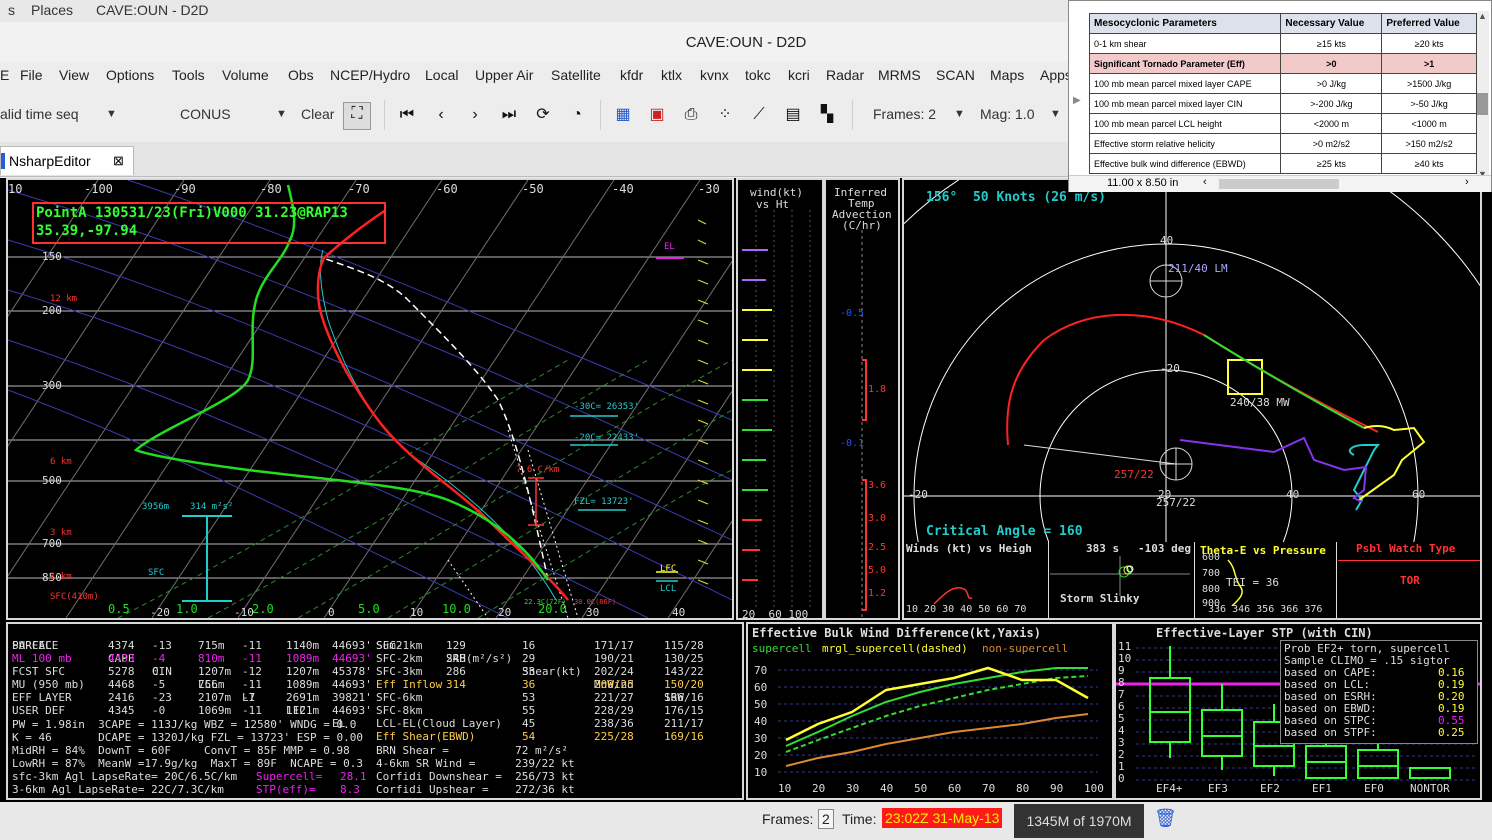 The height and width of the screenshot is (840, 1492). What do you see at coordinates (42, 658) in the screenshot?
I see `parcel-cell: ML 100 mb` at bounding box center [42, 658].